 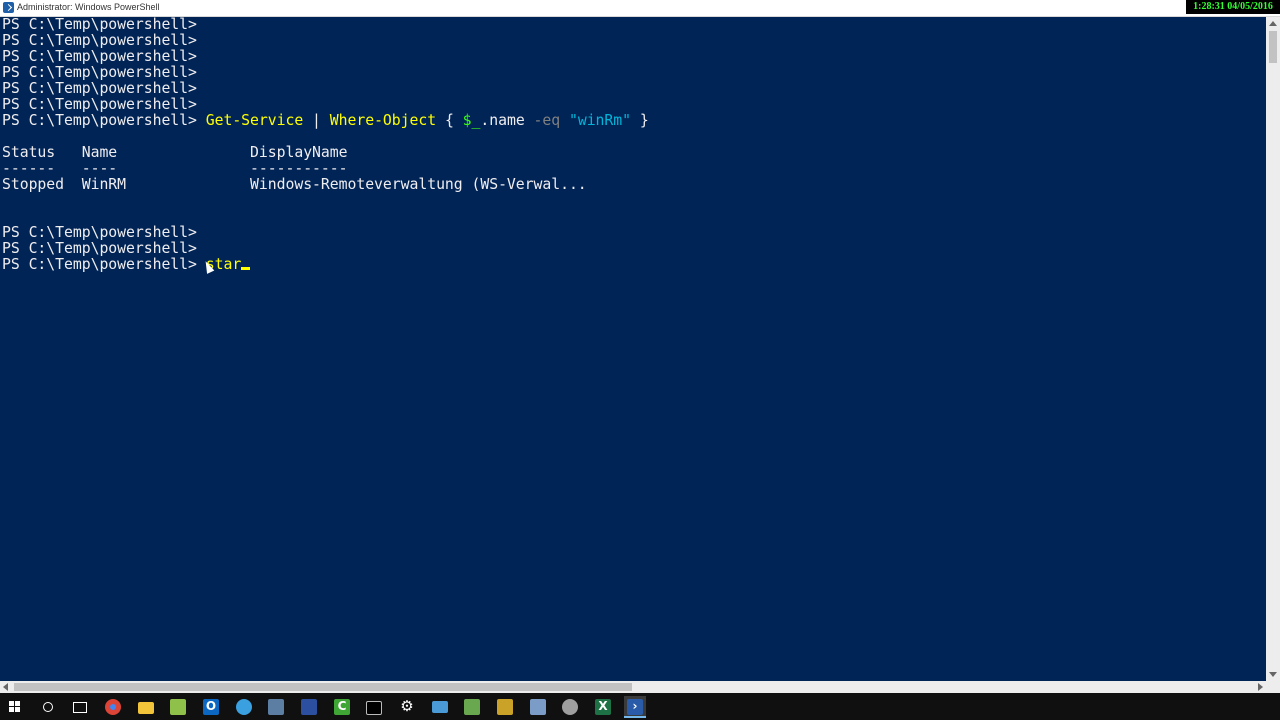 What do you see at coordinates (505, 707) in the screenshot?
I see `archive-icon` at bounding box center [505, 707].